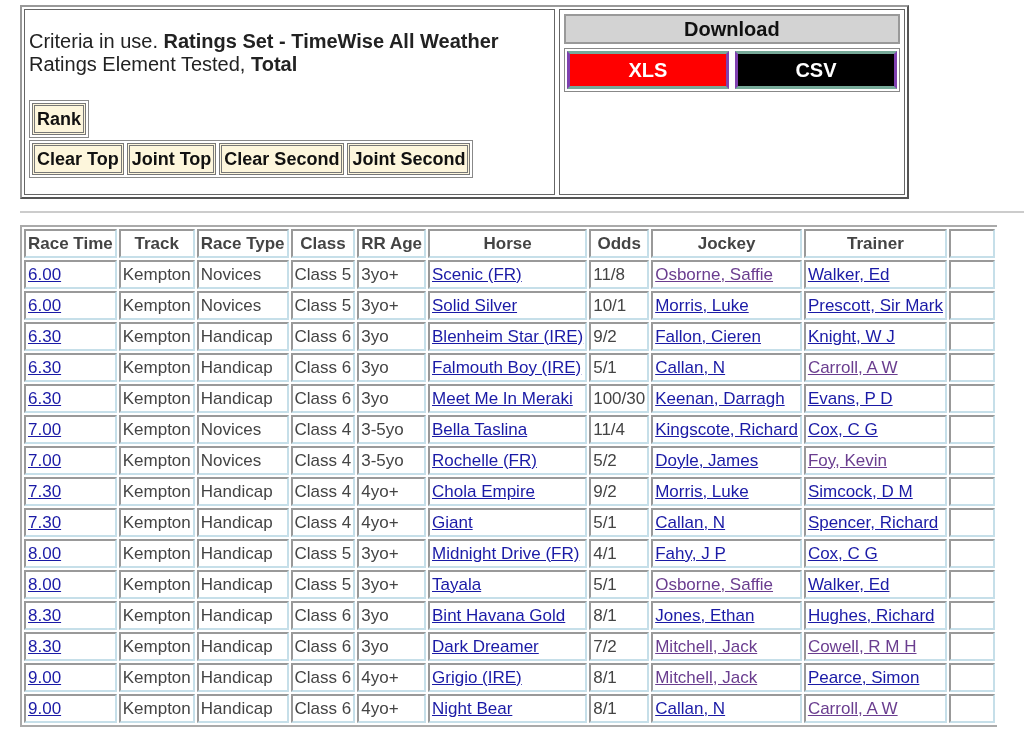 The image size is (1024, 747). I want to click on jockey-link: Fallon, Cieren, so click(708, 336).